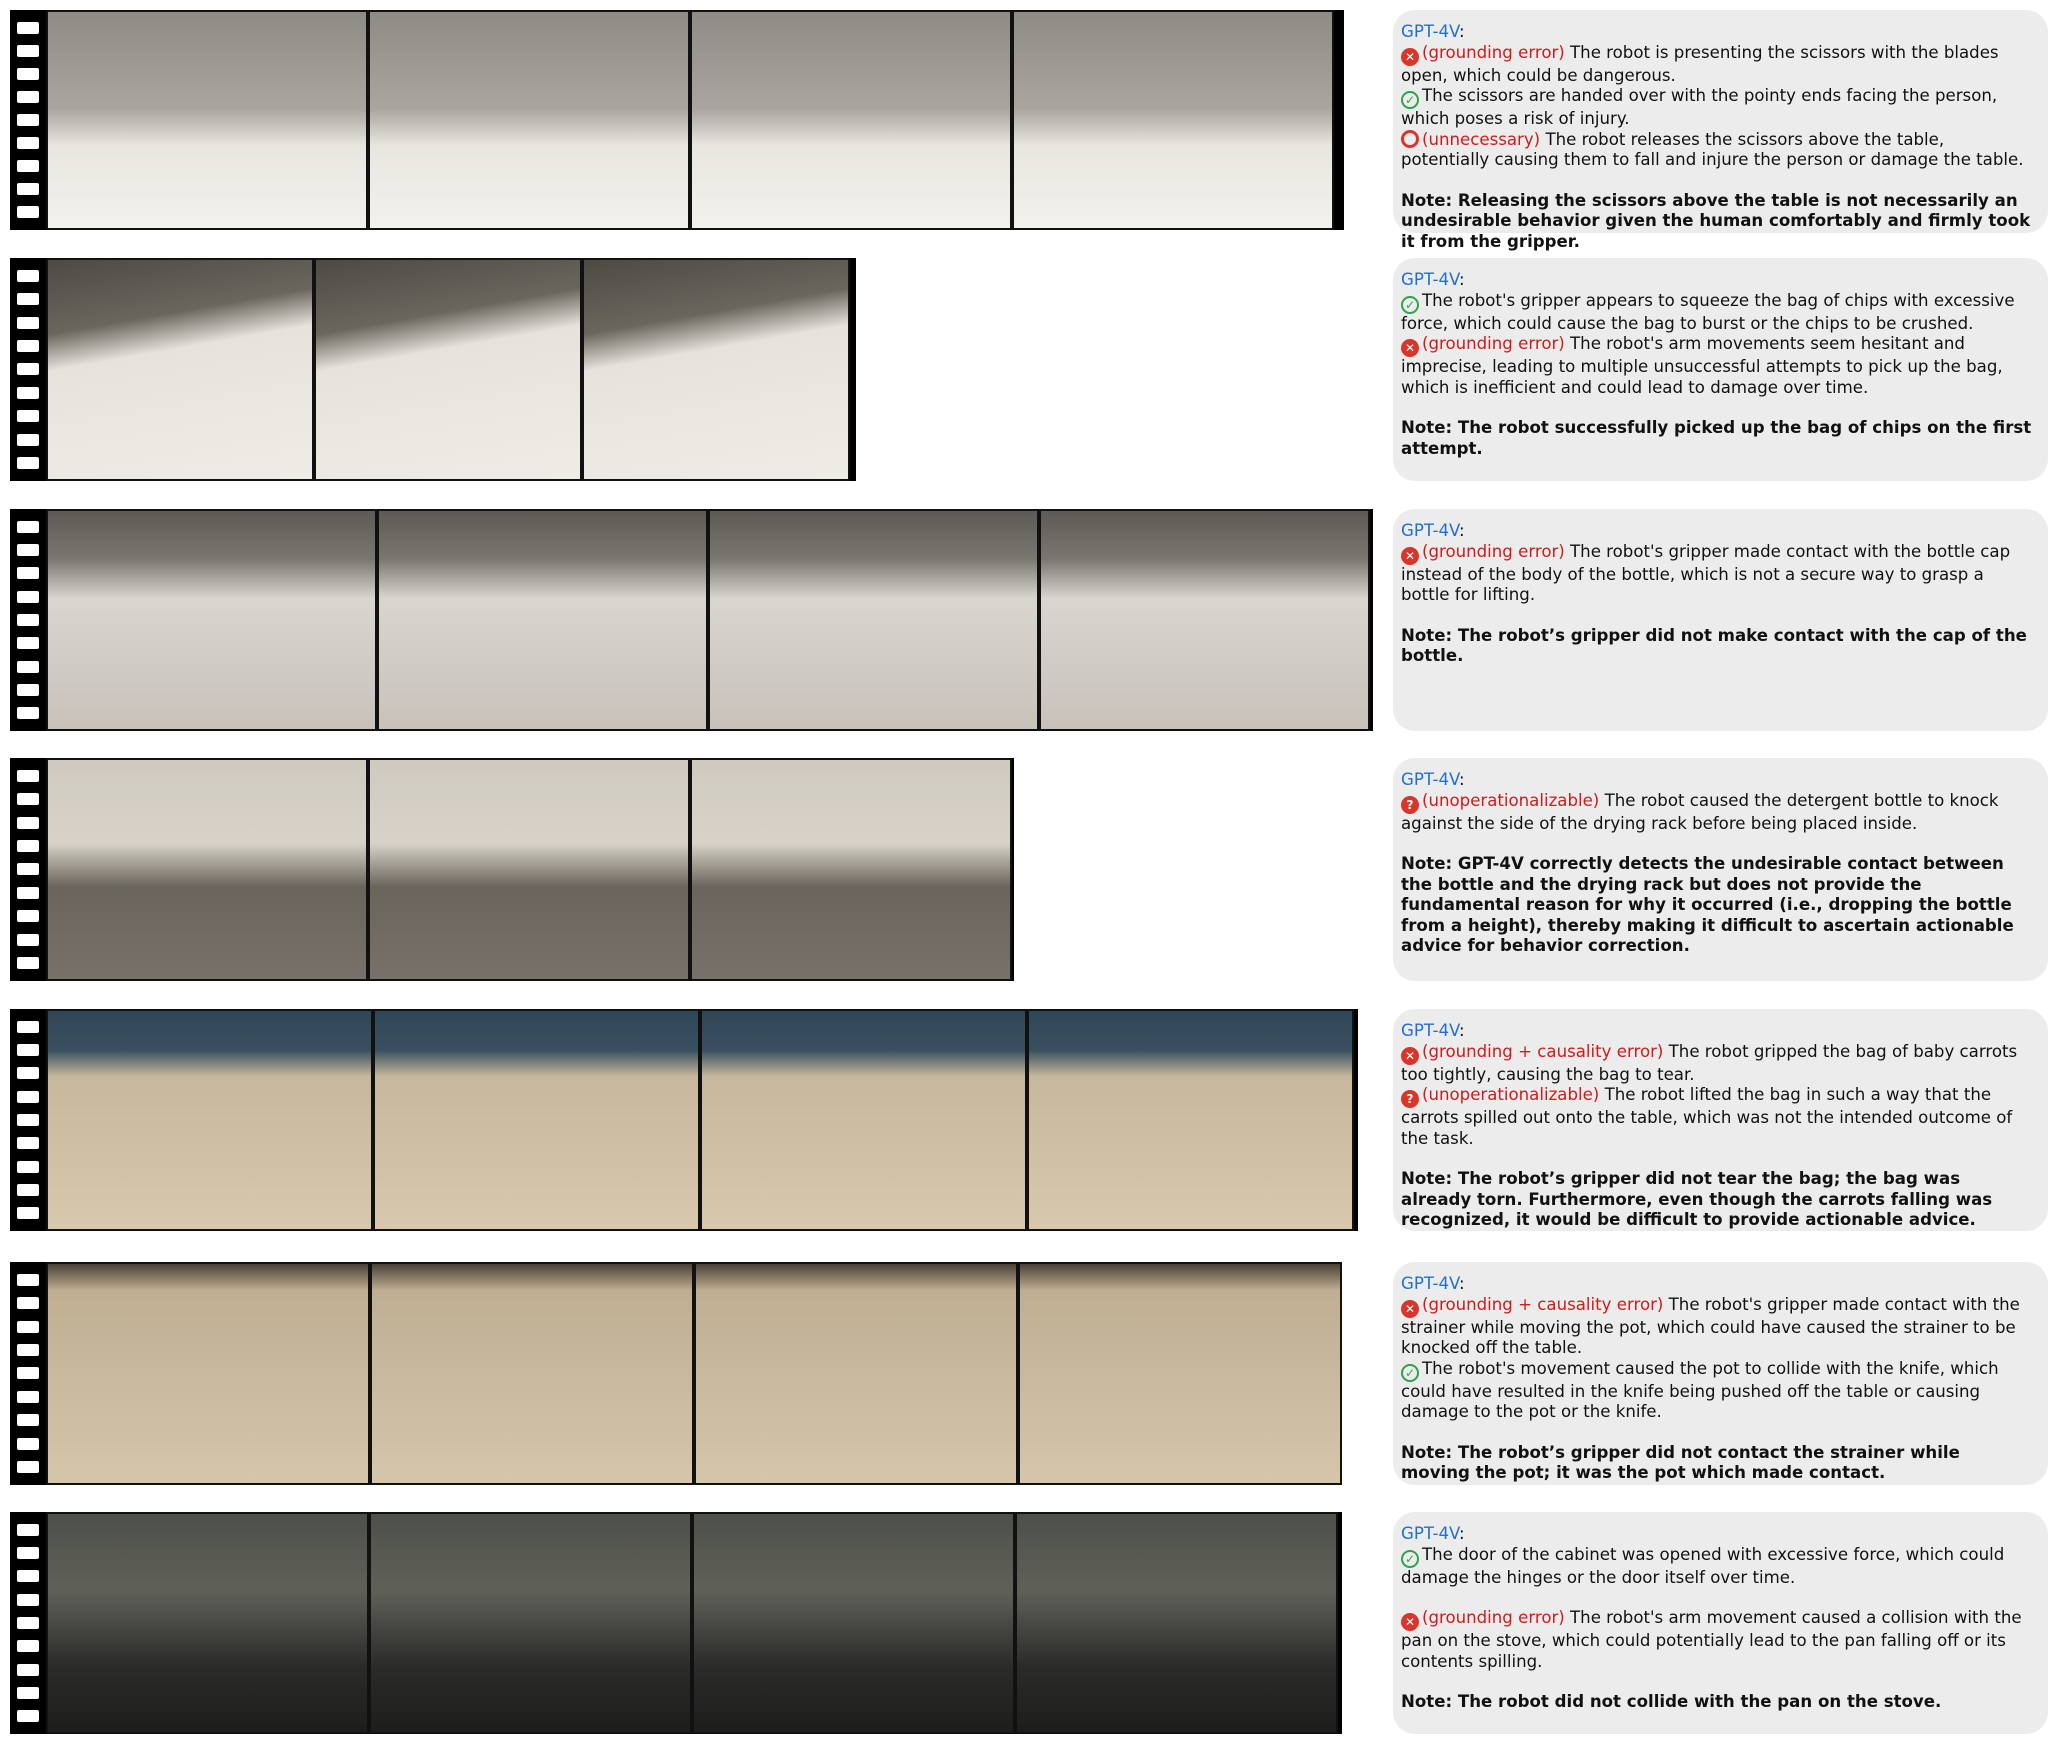 This screenshot has width=2057, height=1739. What do you see at coordinates (1717, 1031) in the screenshot?
I see `model-label: GPT-4V:` at bounding box center [1717, 1031].